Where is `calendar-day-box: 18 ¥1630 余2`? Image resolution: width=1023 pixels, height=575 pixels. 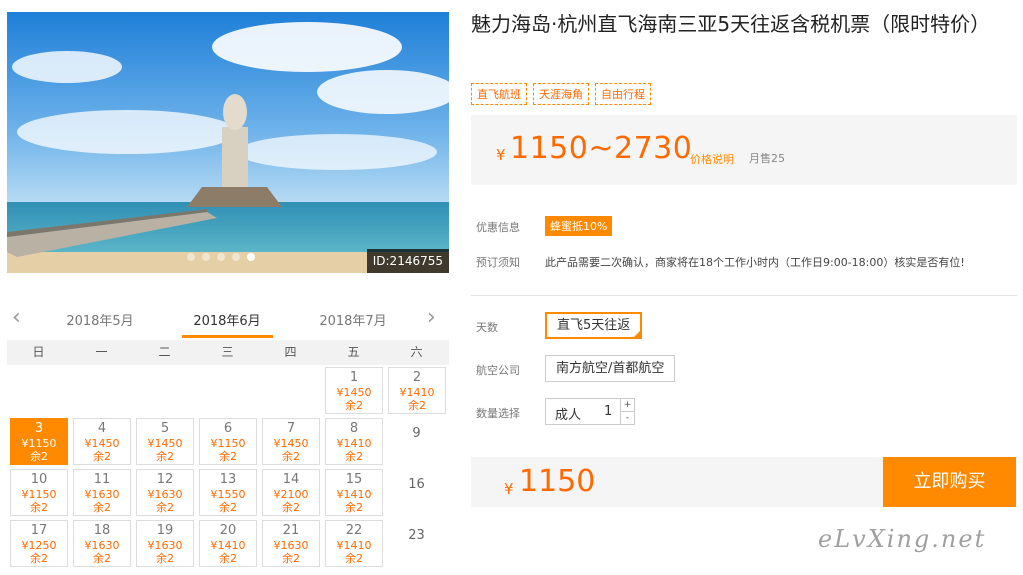 calendar-day-box: 18 ¥1630 余2 is located at coordinates (102, 543).